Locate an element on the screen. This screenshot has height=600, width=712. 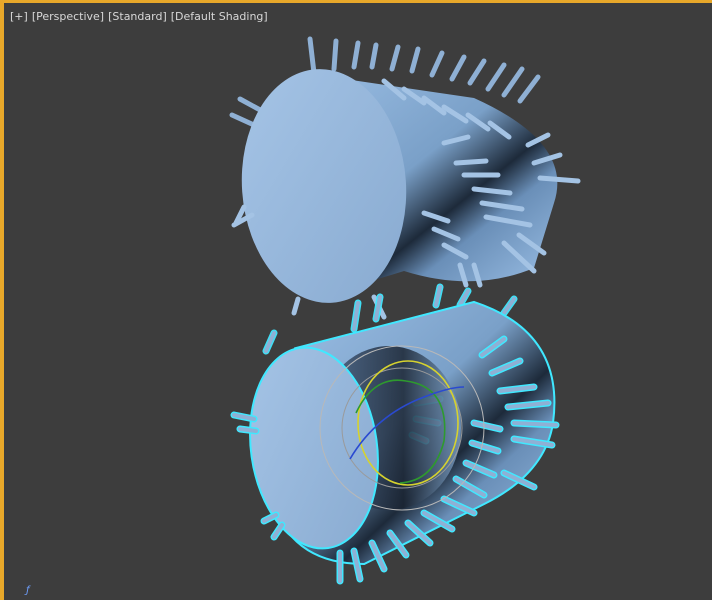
viewport-menu-shading: [Default Shading] is located at coordinates (219, 16).